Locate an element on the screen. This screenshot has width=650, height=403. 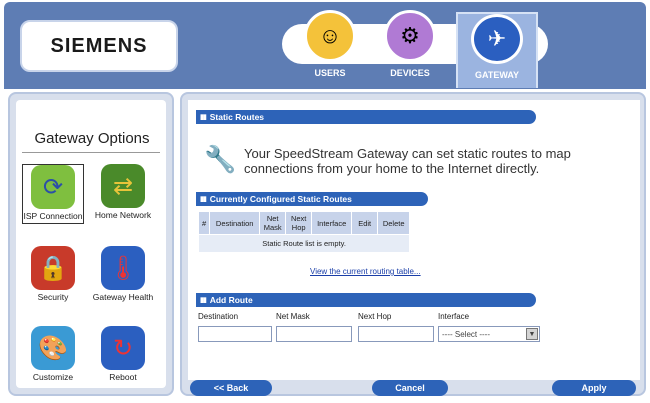
wrench-icon: 🔧 is located at coordinates (220, 159).